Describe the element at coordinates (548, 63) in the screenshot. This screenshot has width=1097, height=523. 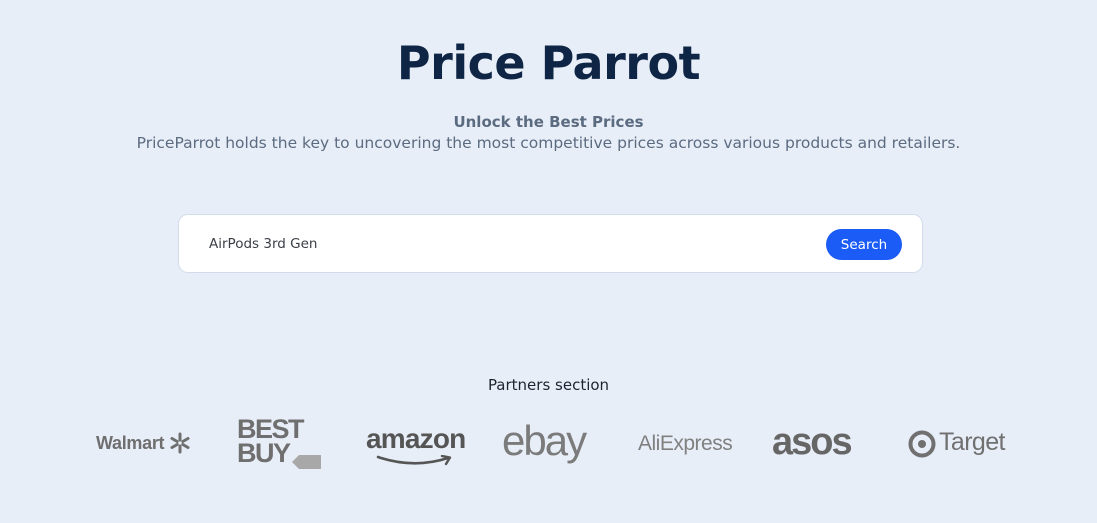
I see `page-title: Price Parrot` at that location.